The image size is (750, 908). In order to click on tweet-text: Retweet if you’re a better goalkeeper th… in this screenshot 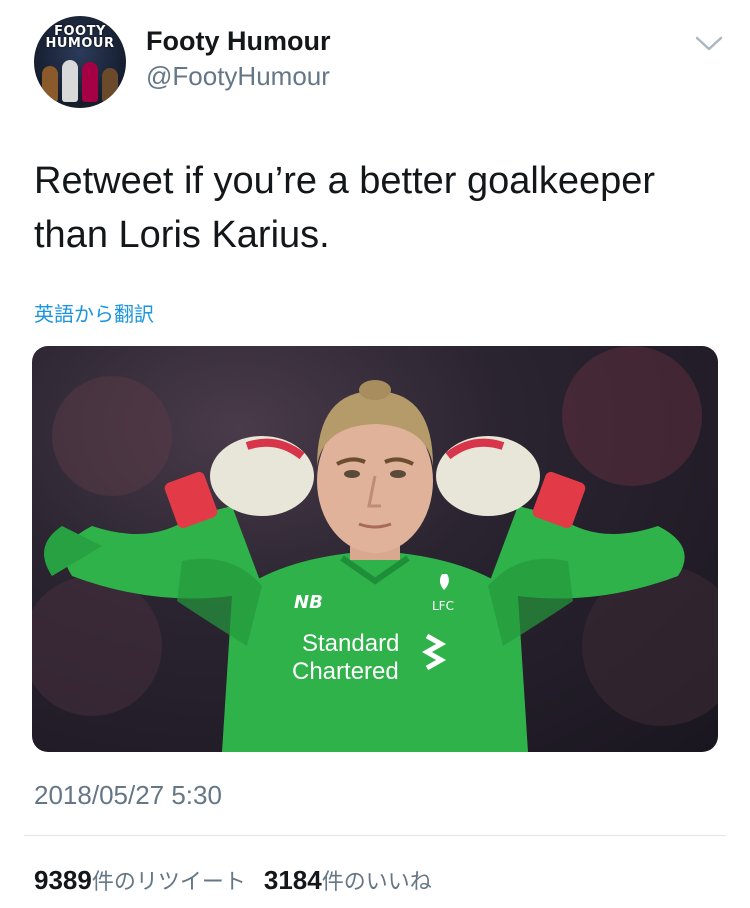, I will do `click(379, 208)`.